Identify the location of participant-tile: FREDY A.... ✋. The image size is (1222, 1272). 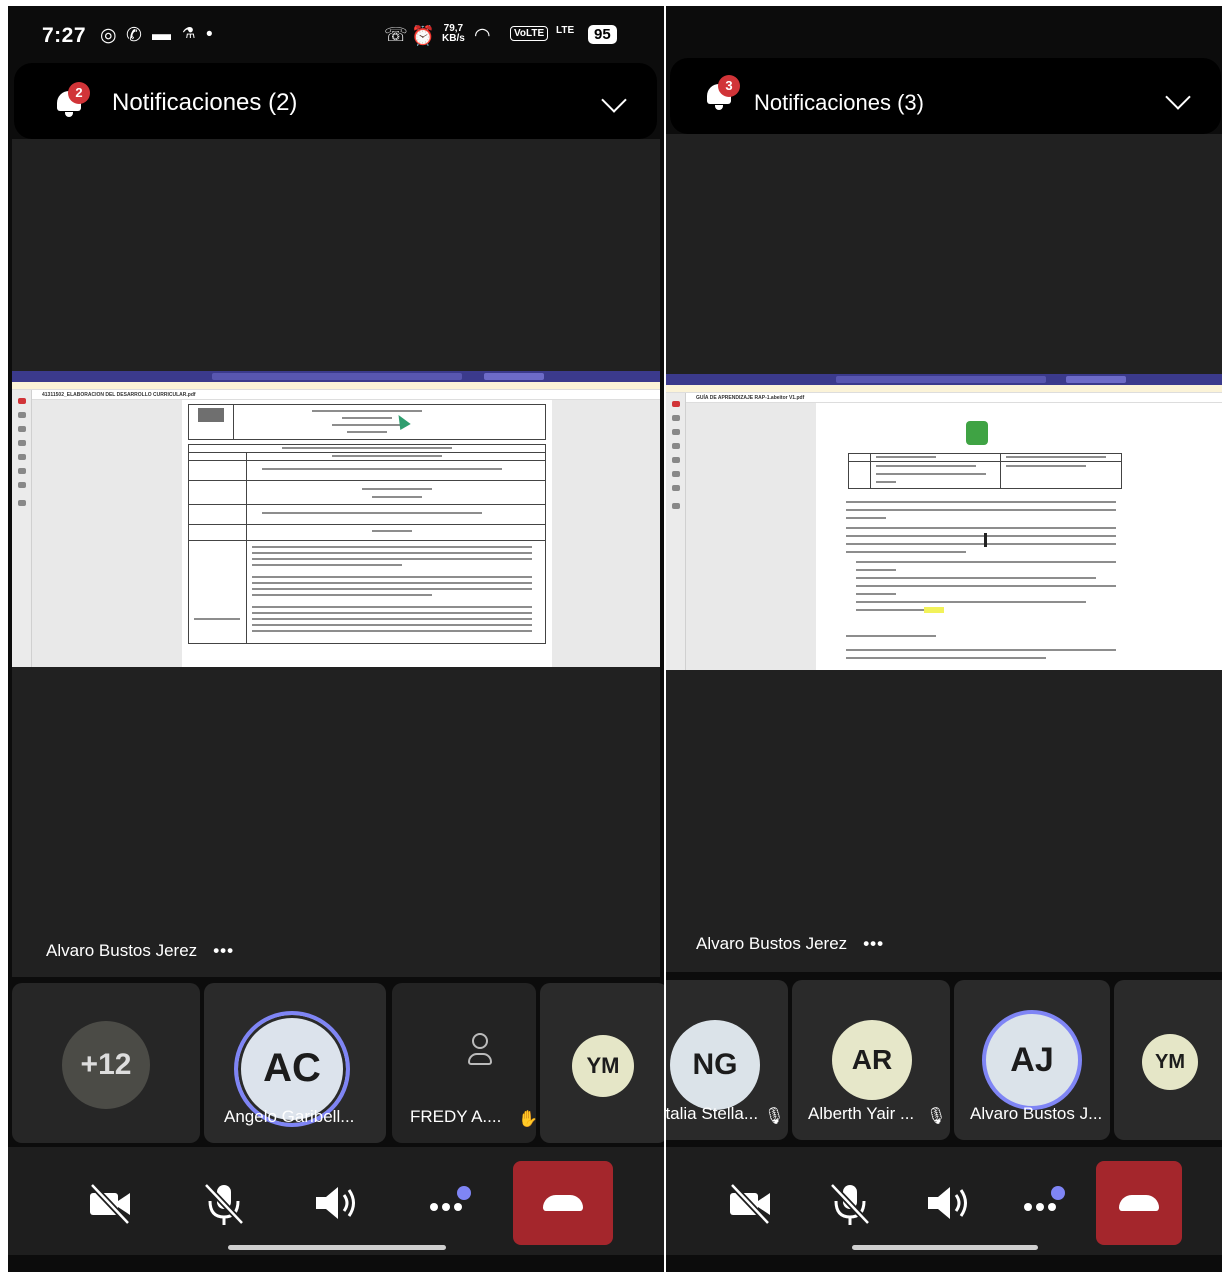
(464, 1063).